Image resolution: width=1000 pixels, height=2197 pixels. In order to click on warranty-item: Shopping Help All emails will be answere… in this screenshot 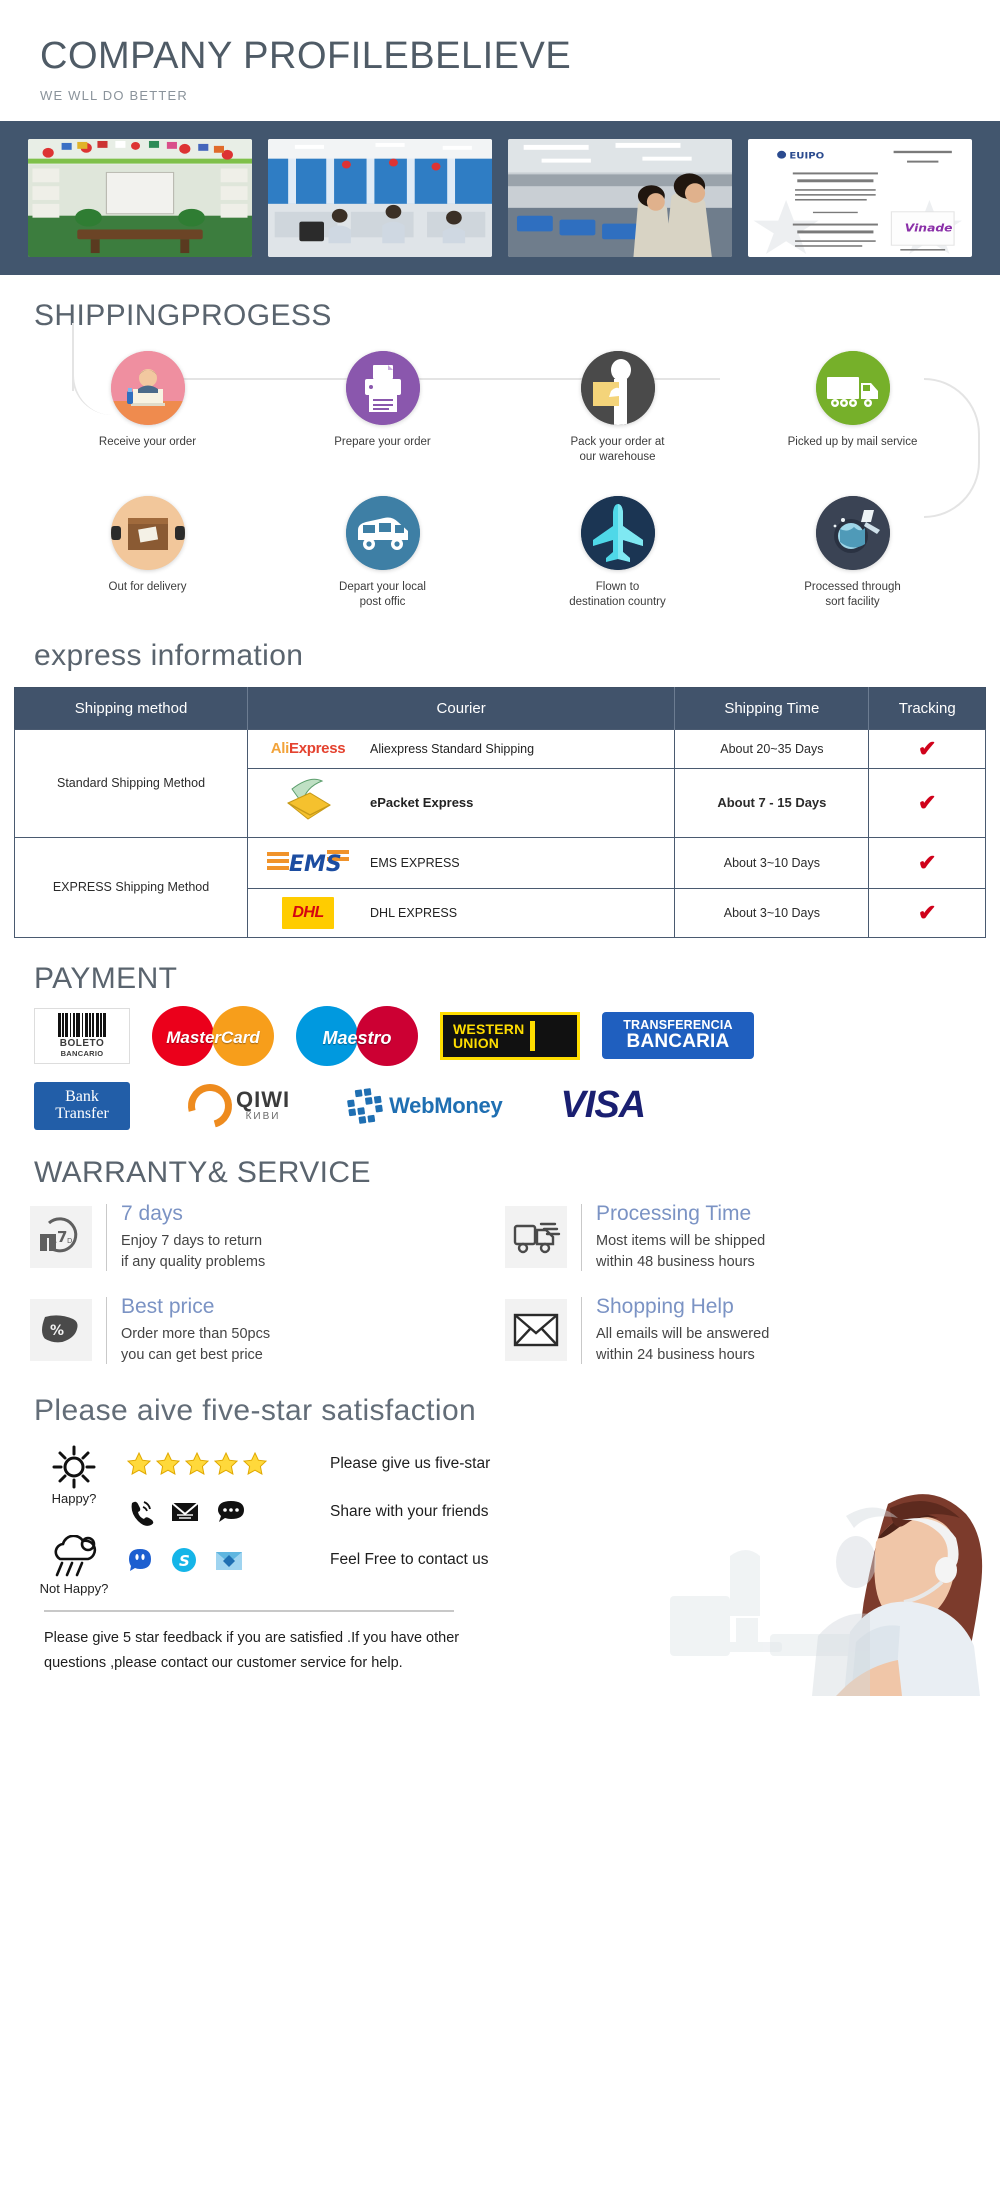, I will do `click(737, 1330)`.